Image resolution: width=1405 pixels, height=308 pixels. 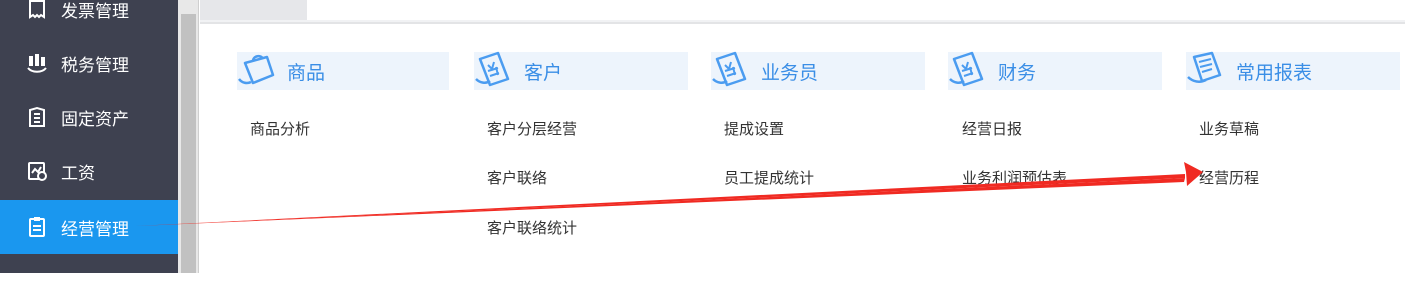 I want to click on category-salespeople: 业务员, so click(x=818, y=70).